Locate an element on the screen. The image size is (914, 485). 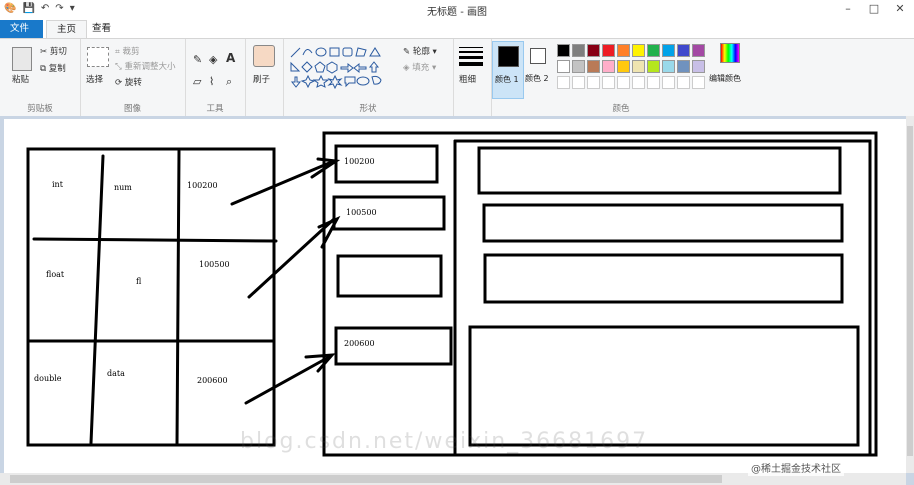
table-cell-text: float is located at coordinates (55, 274).